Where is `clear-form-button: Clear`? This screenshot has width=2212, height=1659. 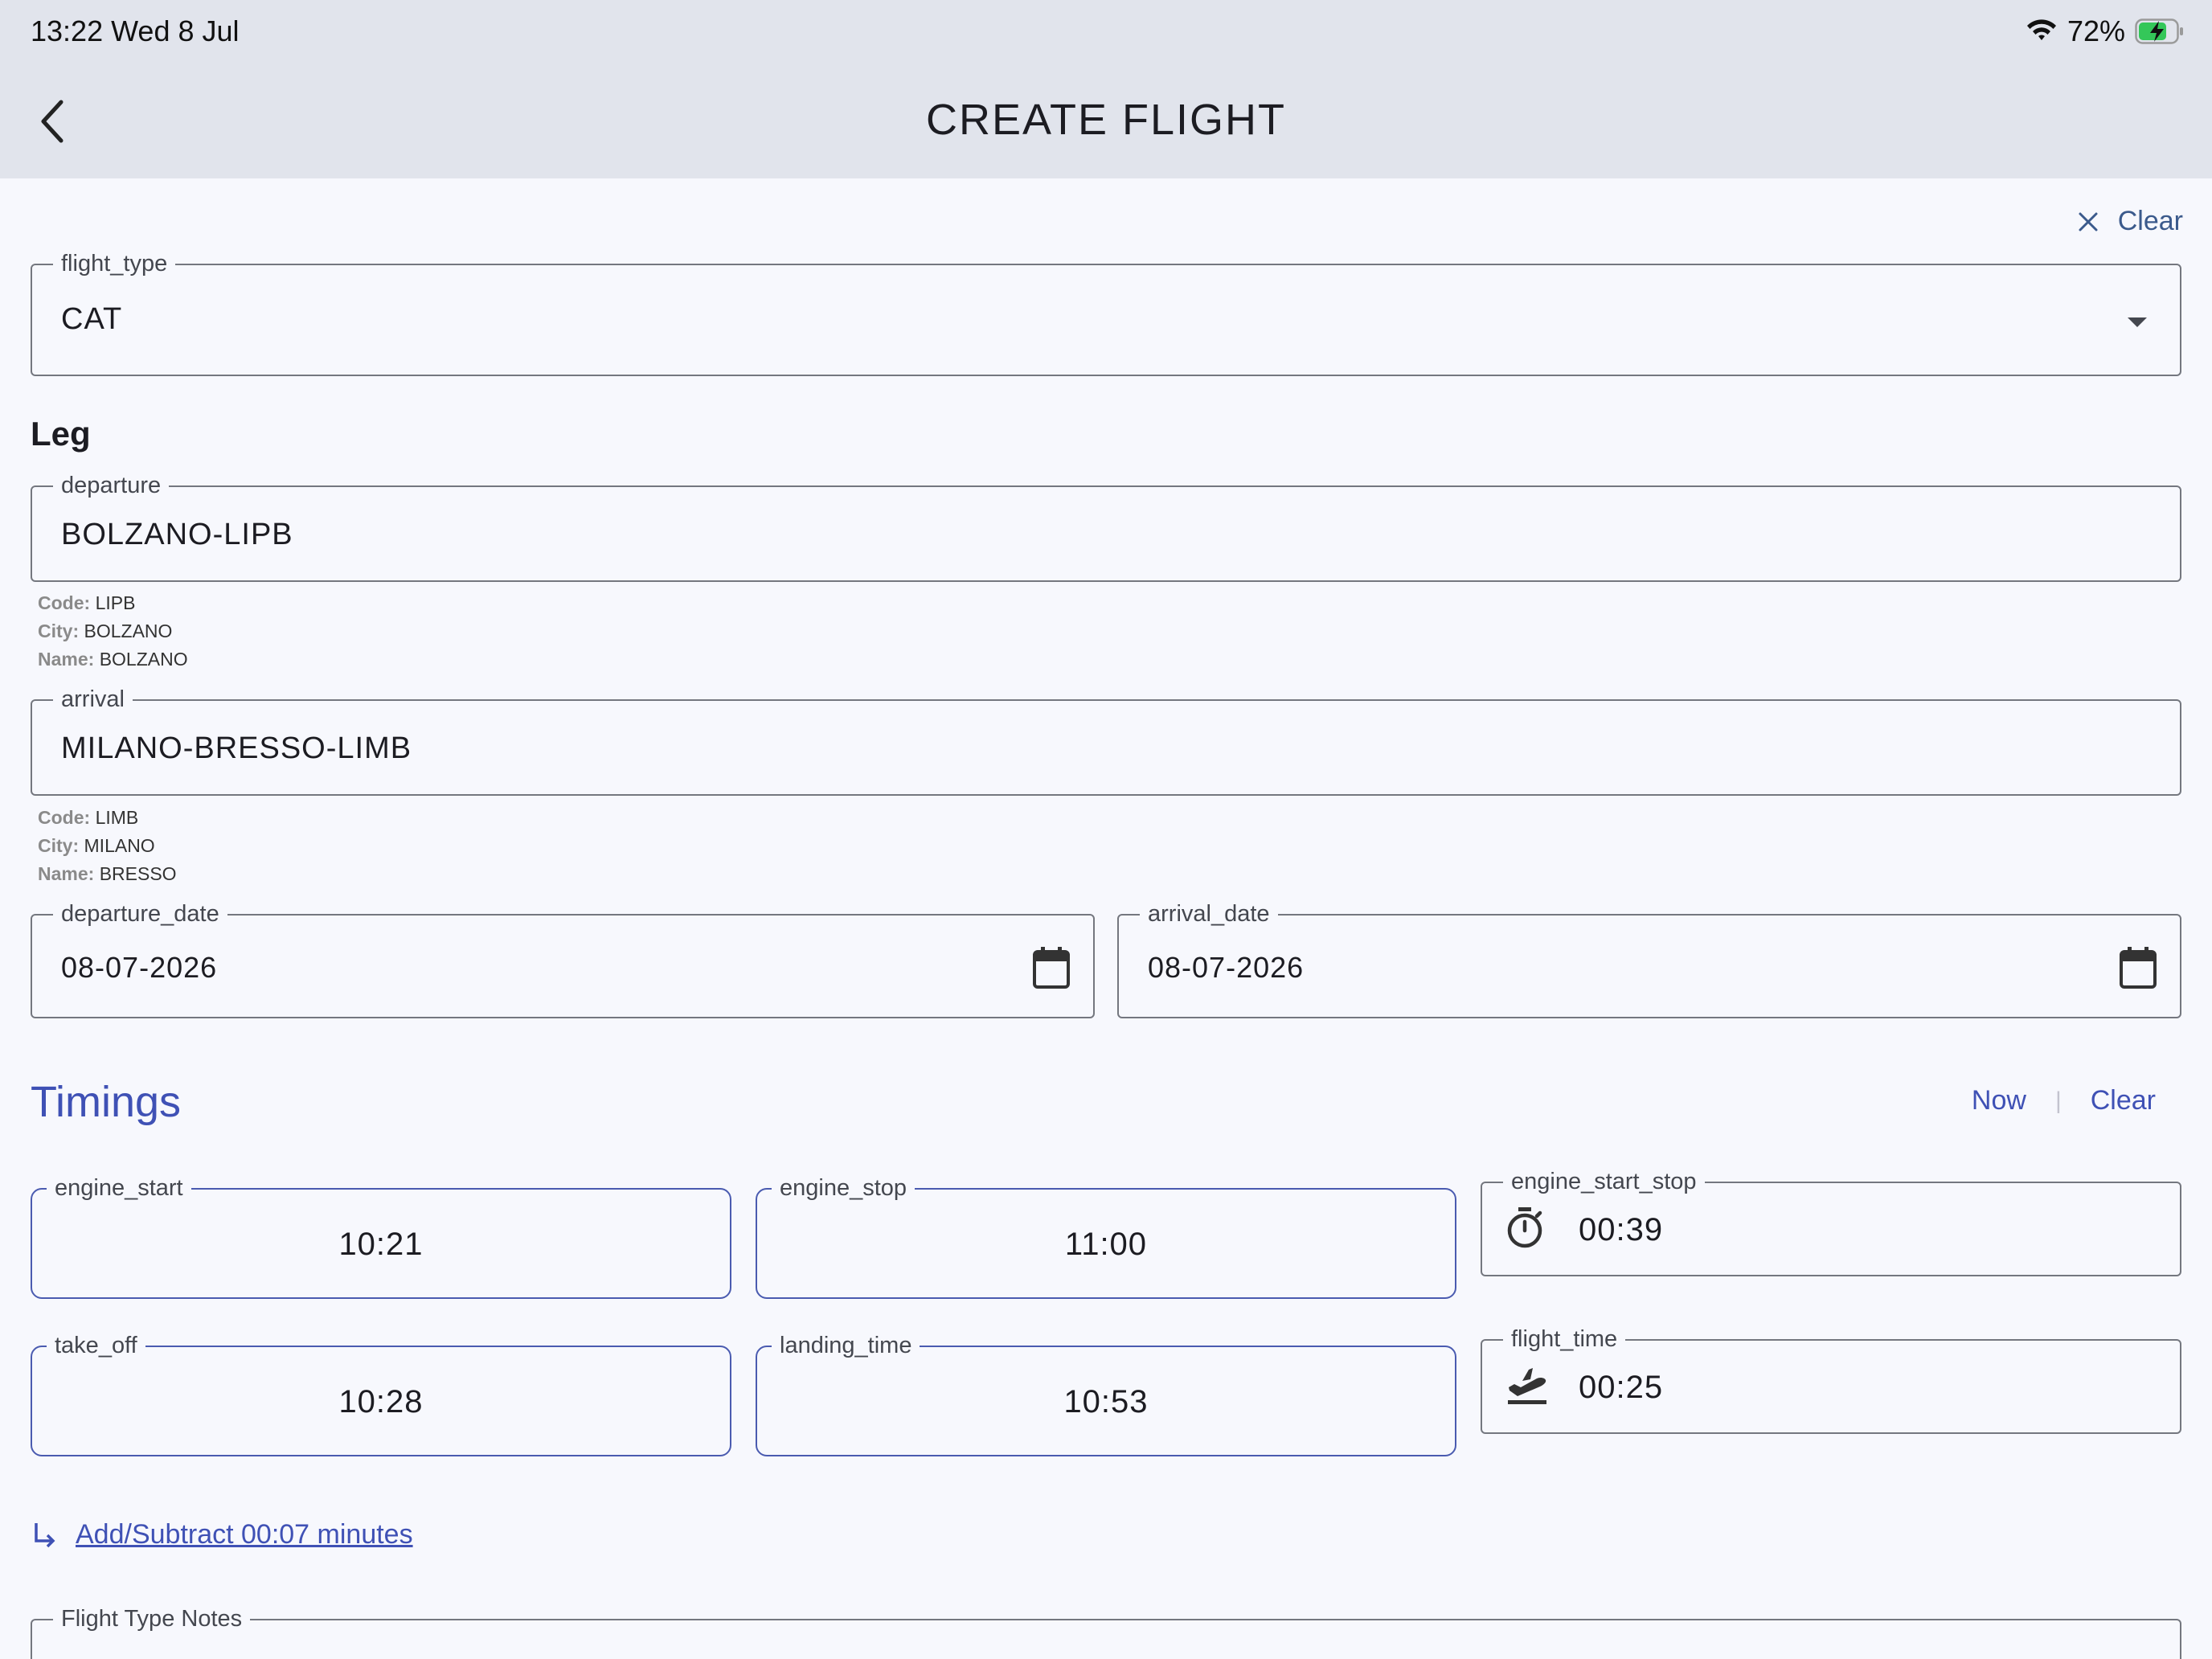
clear-form-button: Clear is located at coordinates (2130, 221).